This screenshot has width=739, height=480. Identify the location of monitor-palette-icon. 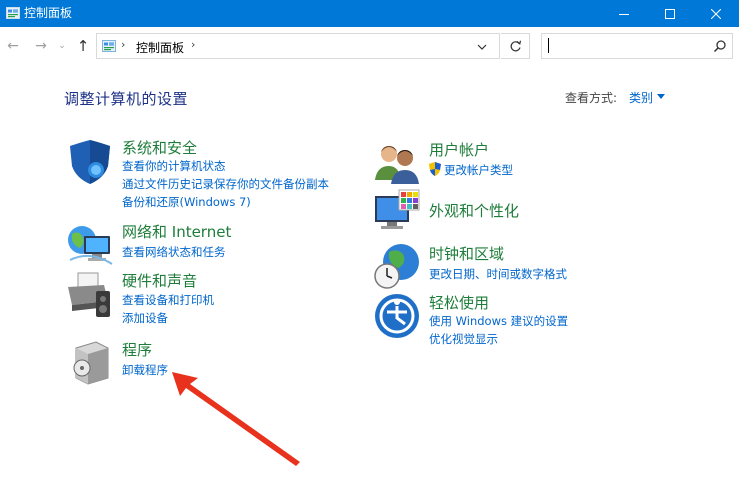
(397, 212).